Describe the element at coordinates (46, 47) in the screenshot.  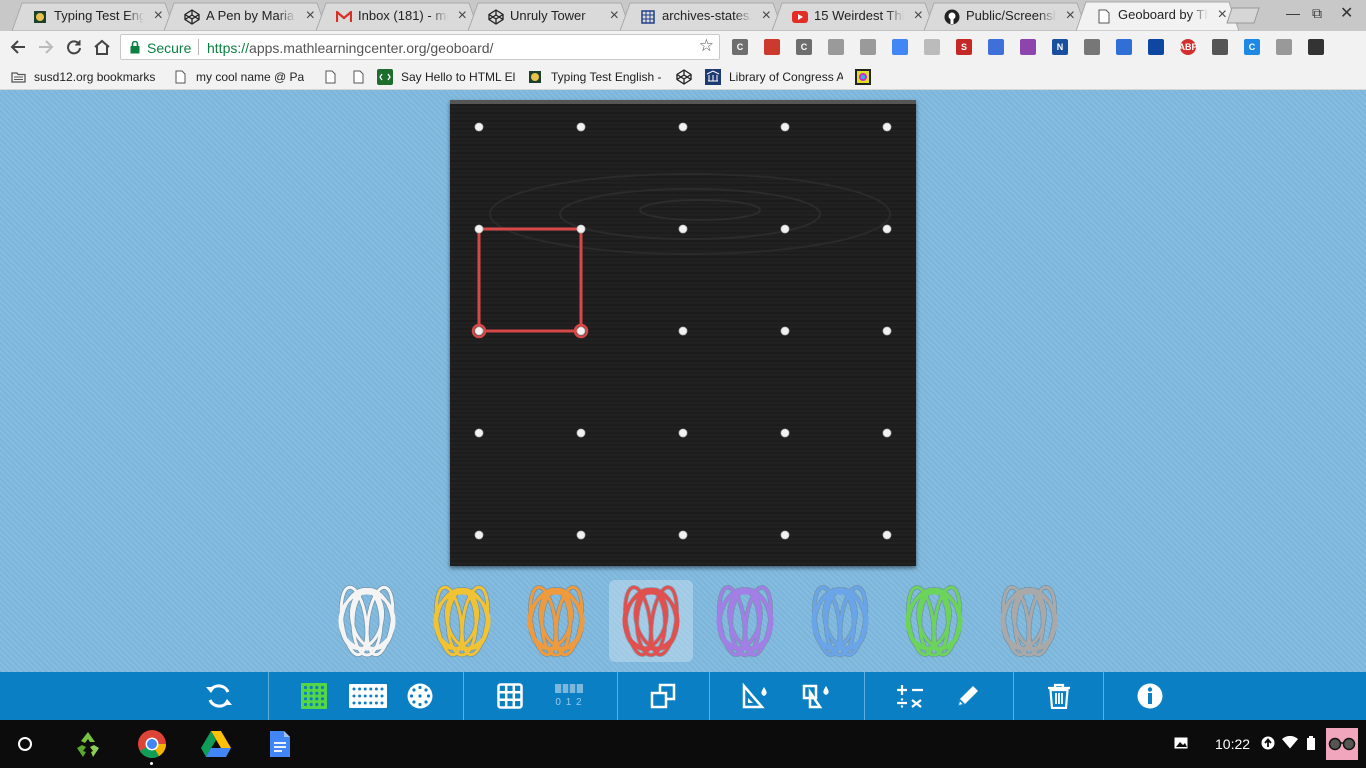
I see `forward-button` at that location.